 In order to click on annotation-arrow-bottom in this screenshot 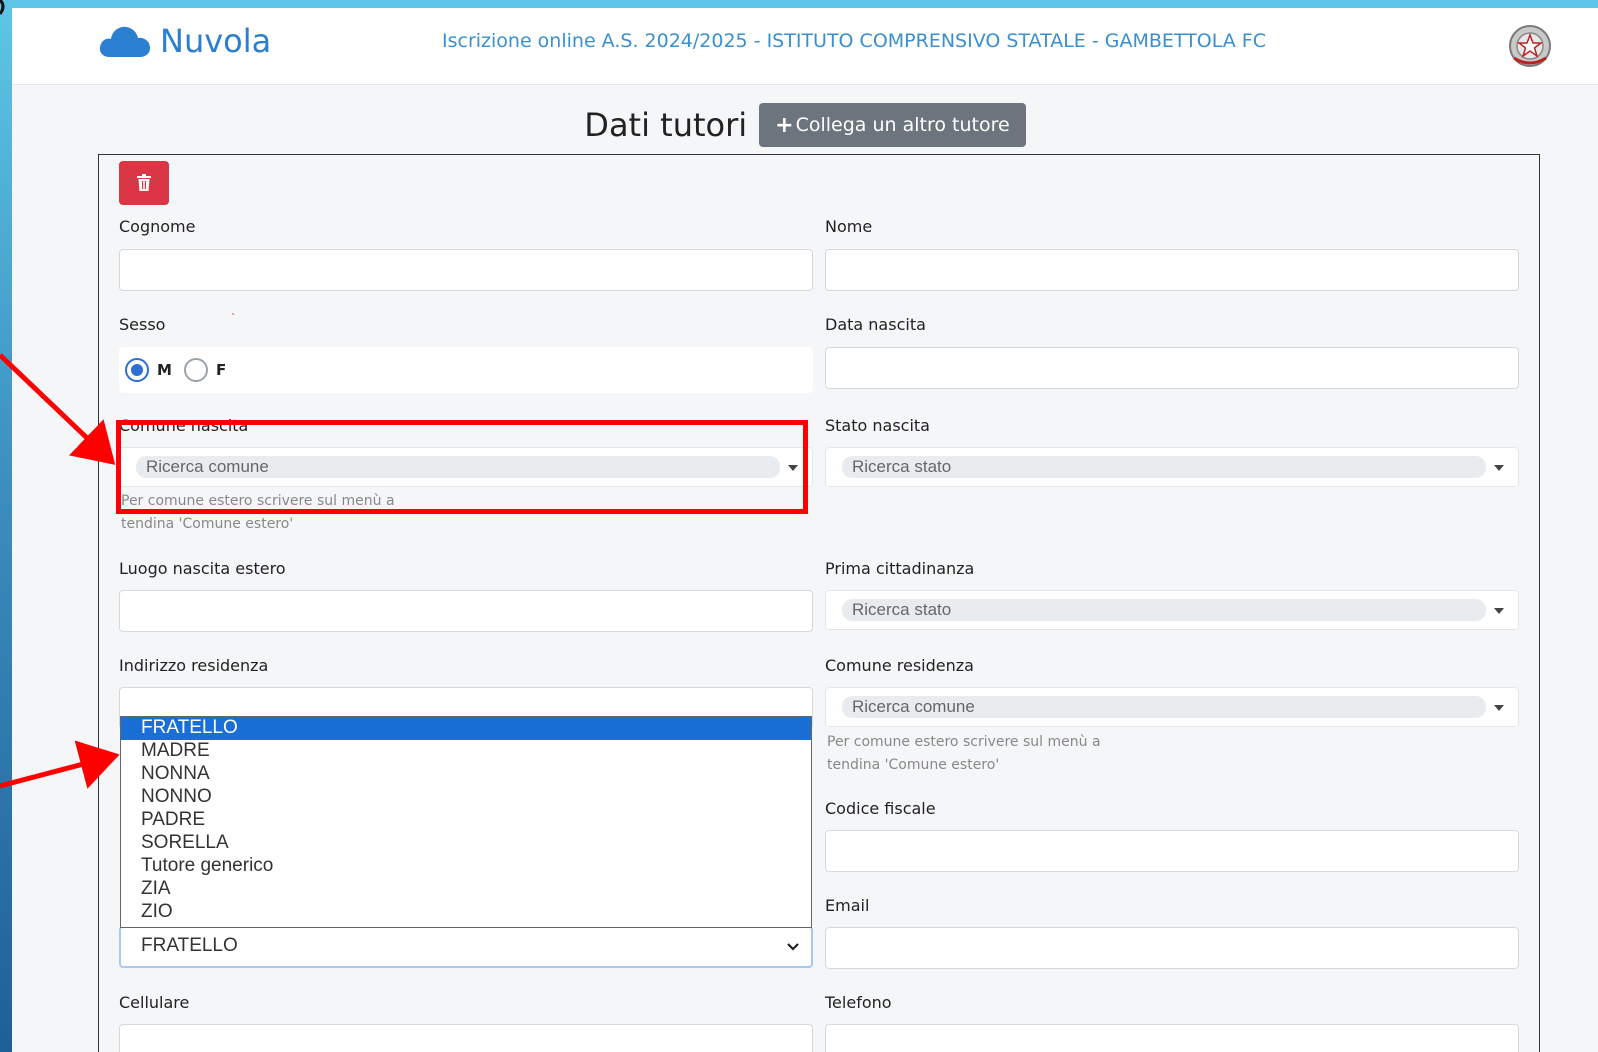, I will do `click(60, 764)`.